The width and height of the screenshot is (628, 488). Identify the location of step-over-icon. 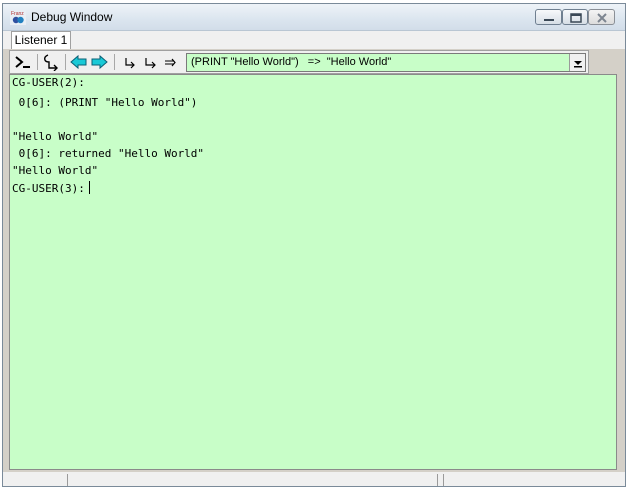
(131, 62).